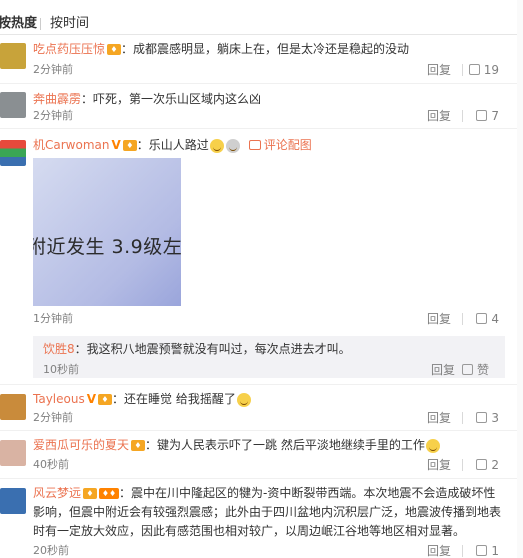 This screenshot has height=558, width=523. I want to click on like-count: 1, so click(495, 551).